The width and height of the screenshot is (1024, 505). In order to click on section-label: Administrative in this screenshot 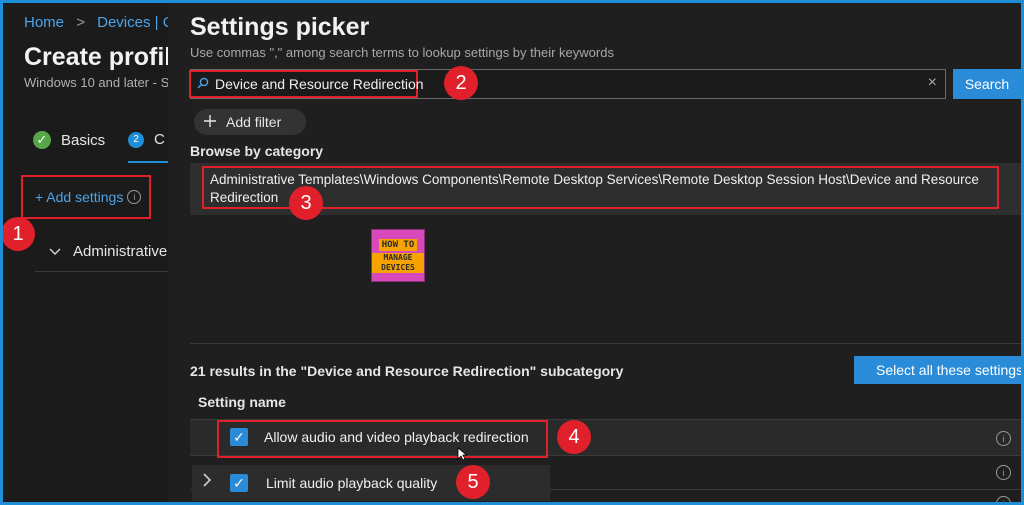, I will do `click(120, 251)`.